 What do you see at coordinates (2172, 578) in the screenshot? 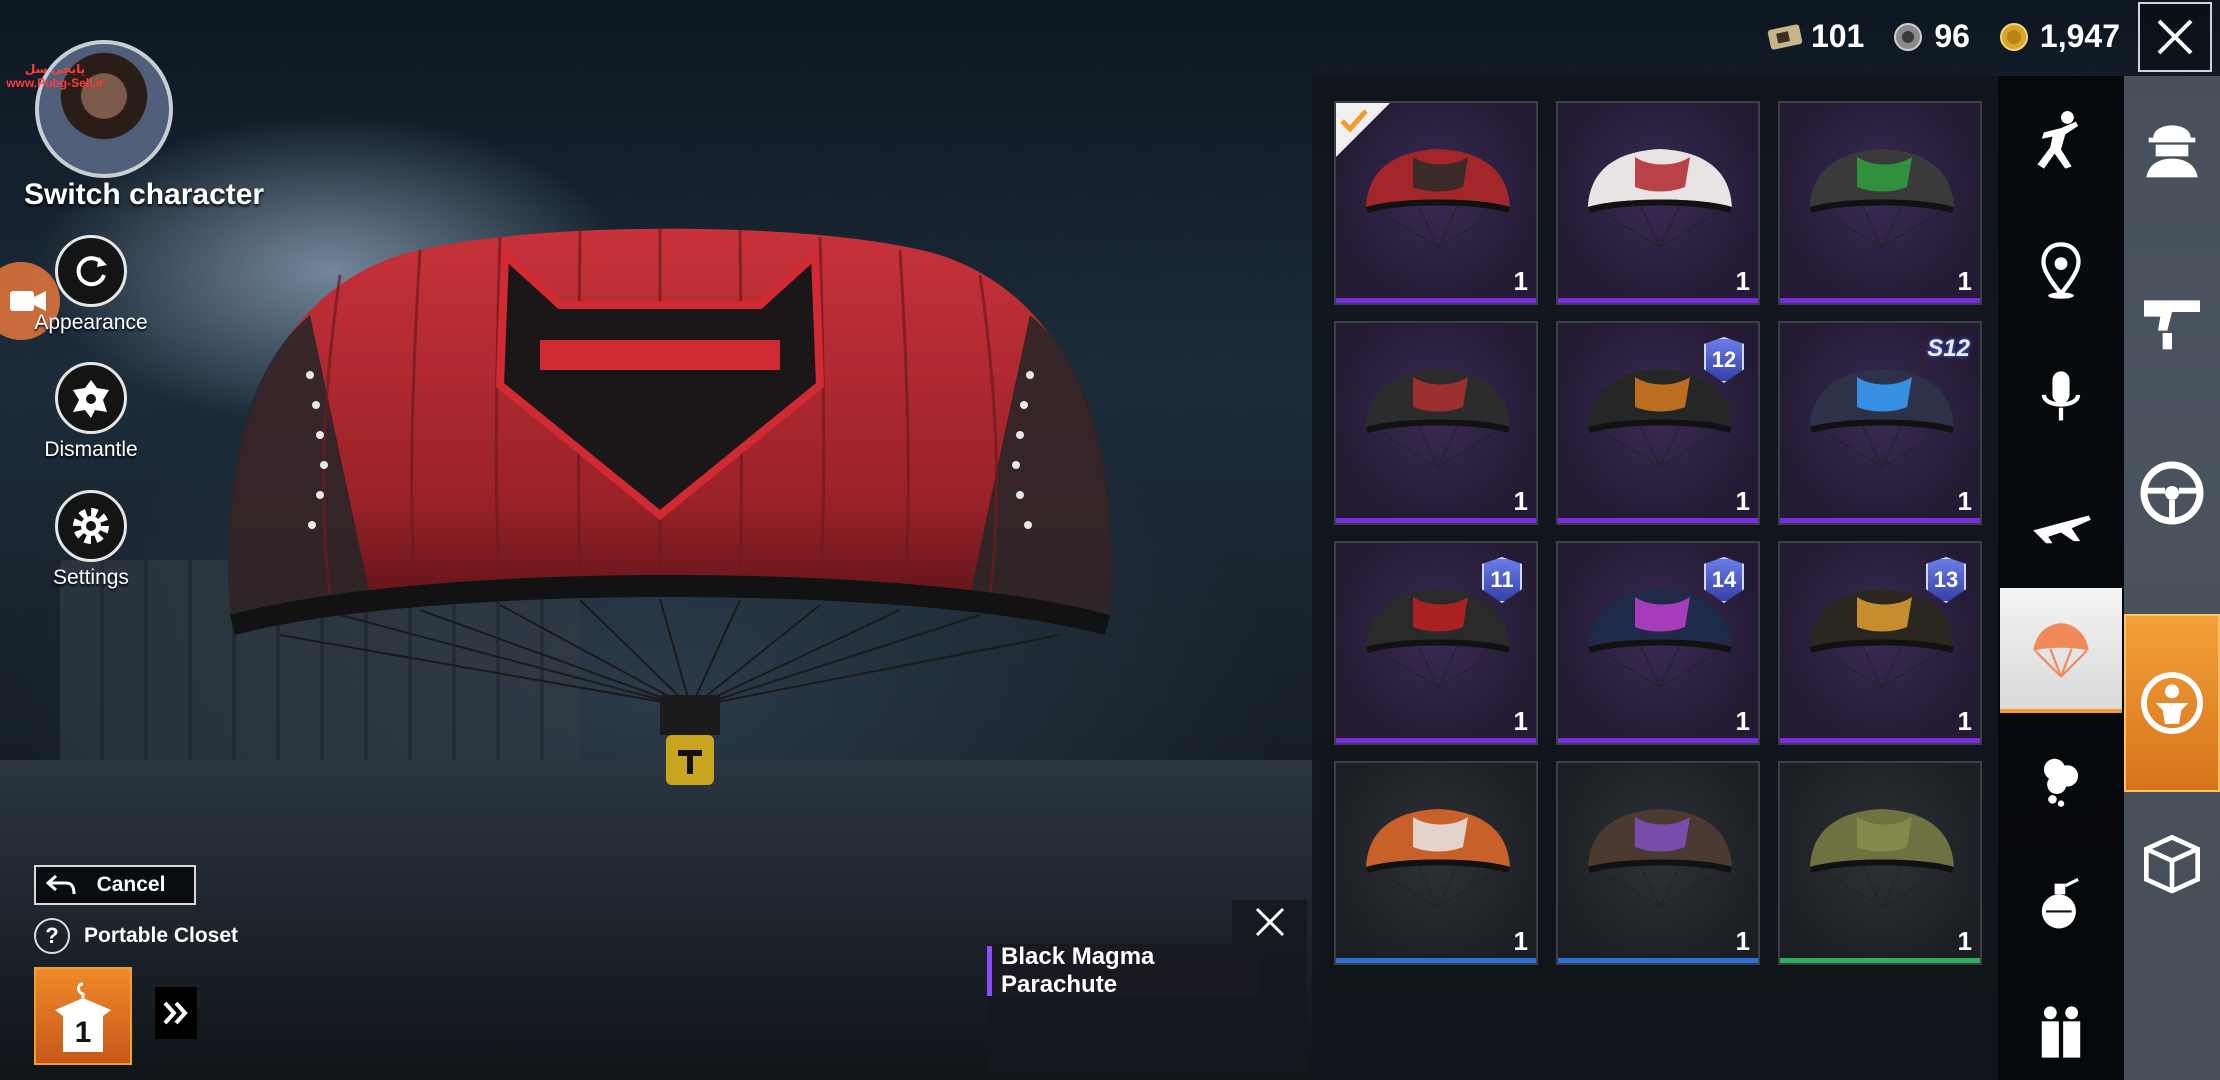
I see `main-rail` at bounding box center [2172, 578].